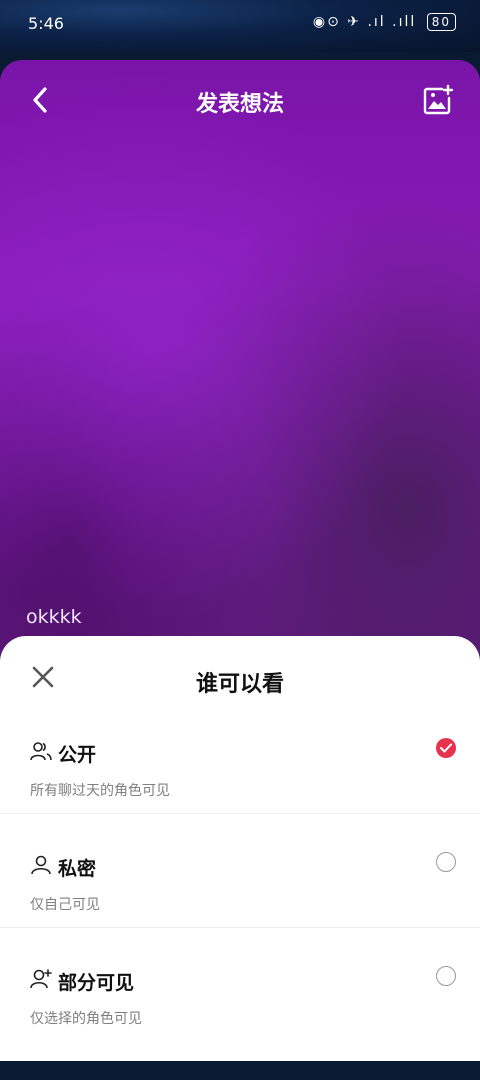 Image resolution: width=480 pixels, height=1080 pixels. What do you see at coordinates (240, 795) in the screenshot?
I see `option-public: 公开 所有聊过天的角色可见` at bounding box center [240, 795].